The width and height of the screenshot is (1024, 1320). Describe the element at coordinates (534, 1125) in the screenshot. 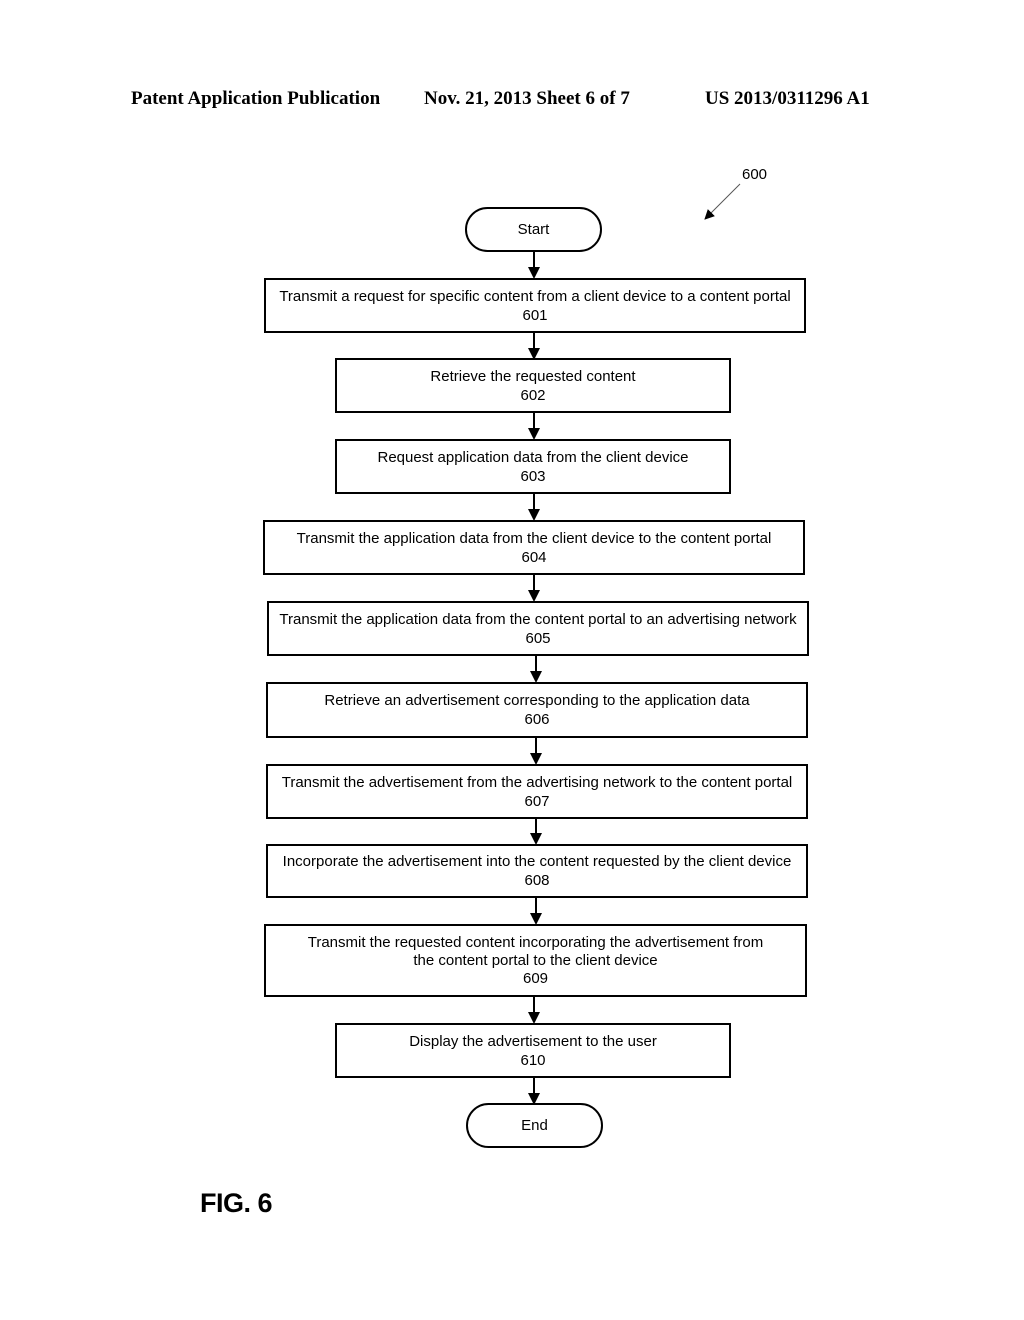

I see `end-terminal: End` at that location.